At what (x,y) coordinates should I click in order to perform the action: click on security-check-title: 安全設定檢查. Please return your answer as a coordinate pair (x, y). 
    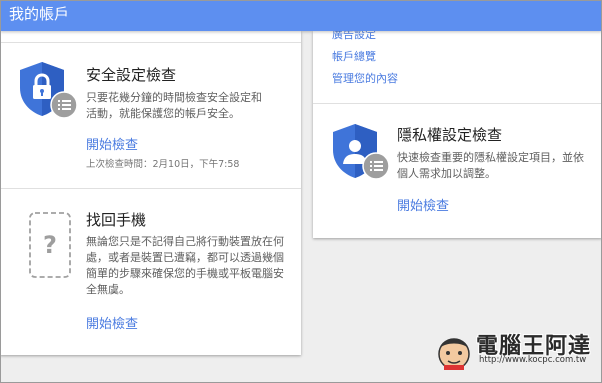
    Looking at the image, I should click on (131, 75).